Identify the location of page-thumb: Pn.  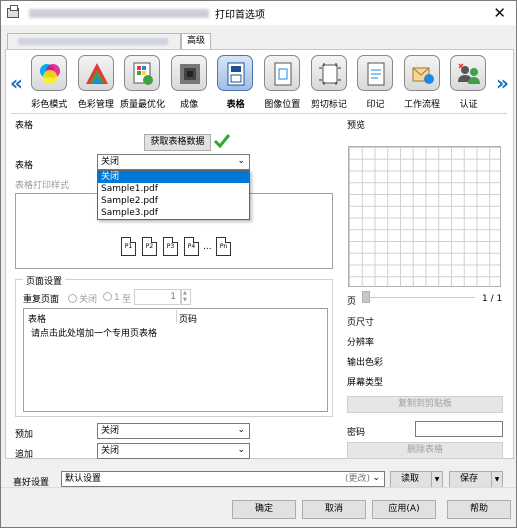
(223, 246).